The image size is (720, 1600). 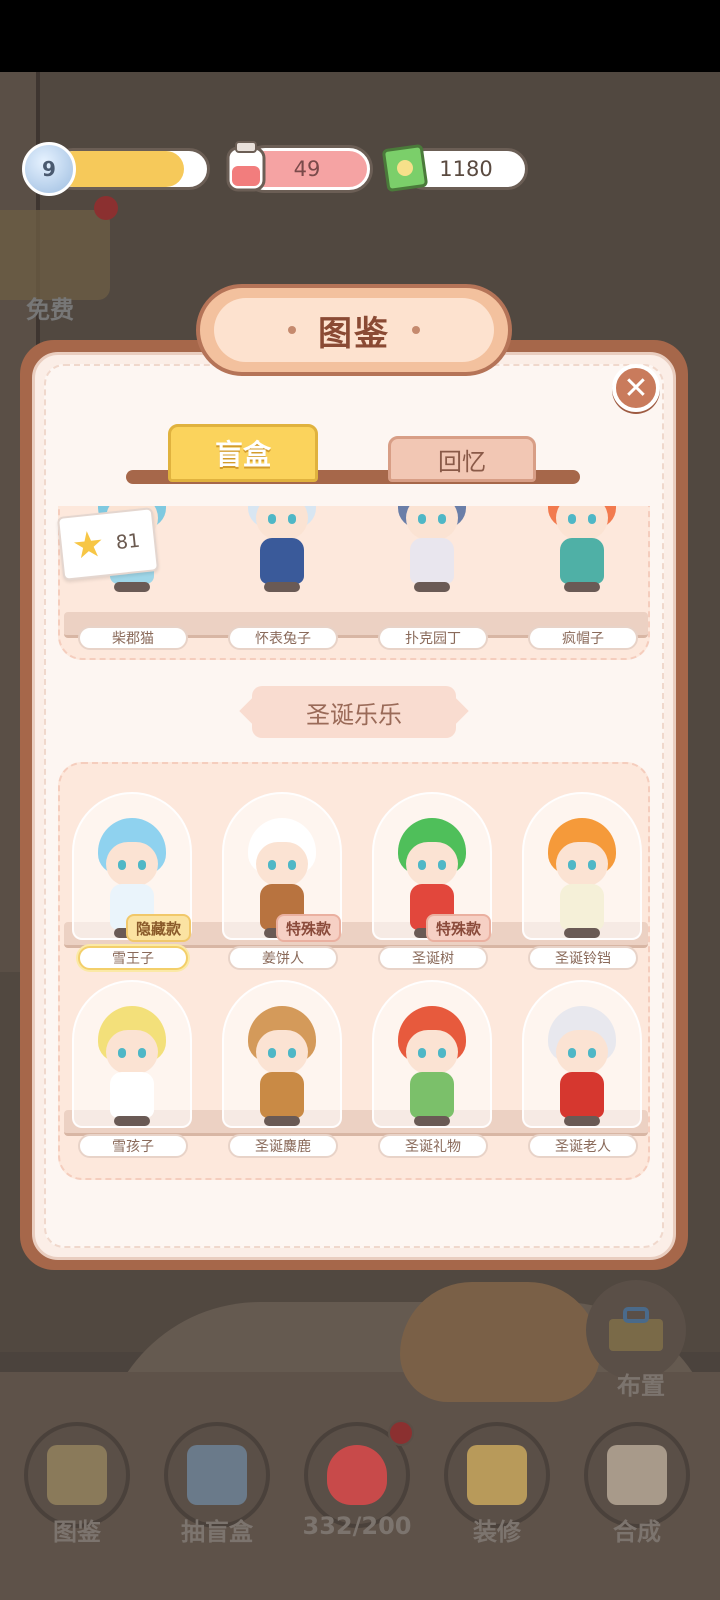 What do you see at coordinates (360, 36) in the screenshot?
I see `status-bar` at bounding box center [360, 36].